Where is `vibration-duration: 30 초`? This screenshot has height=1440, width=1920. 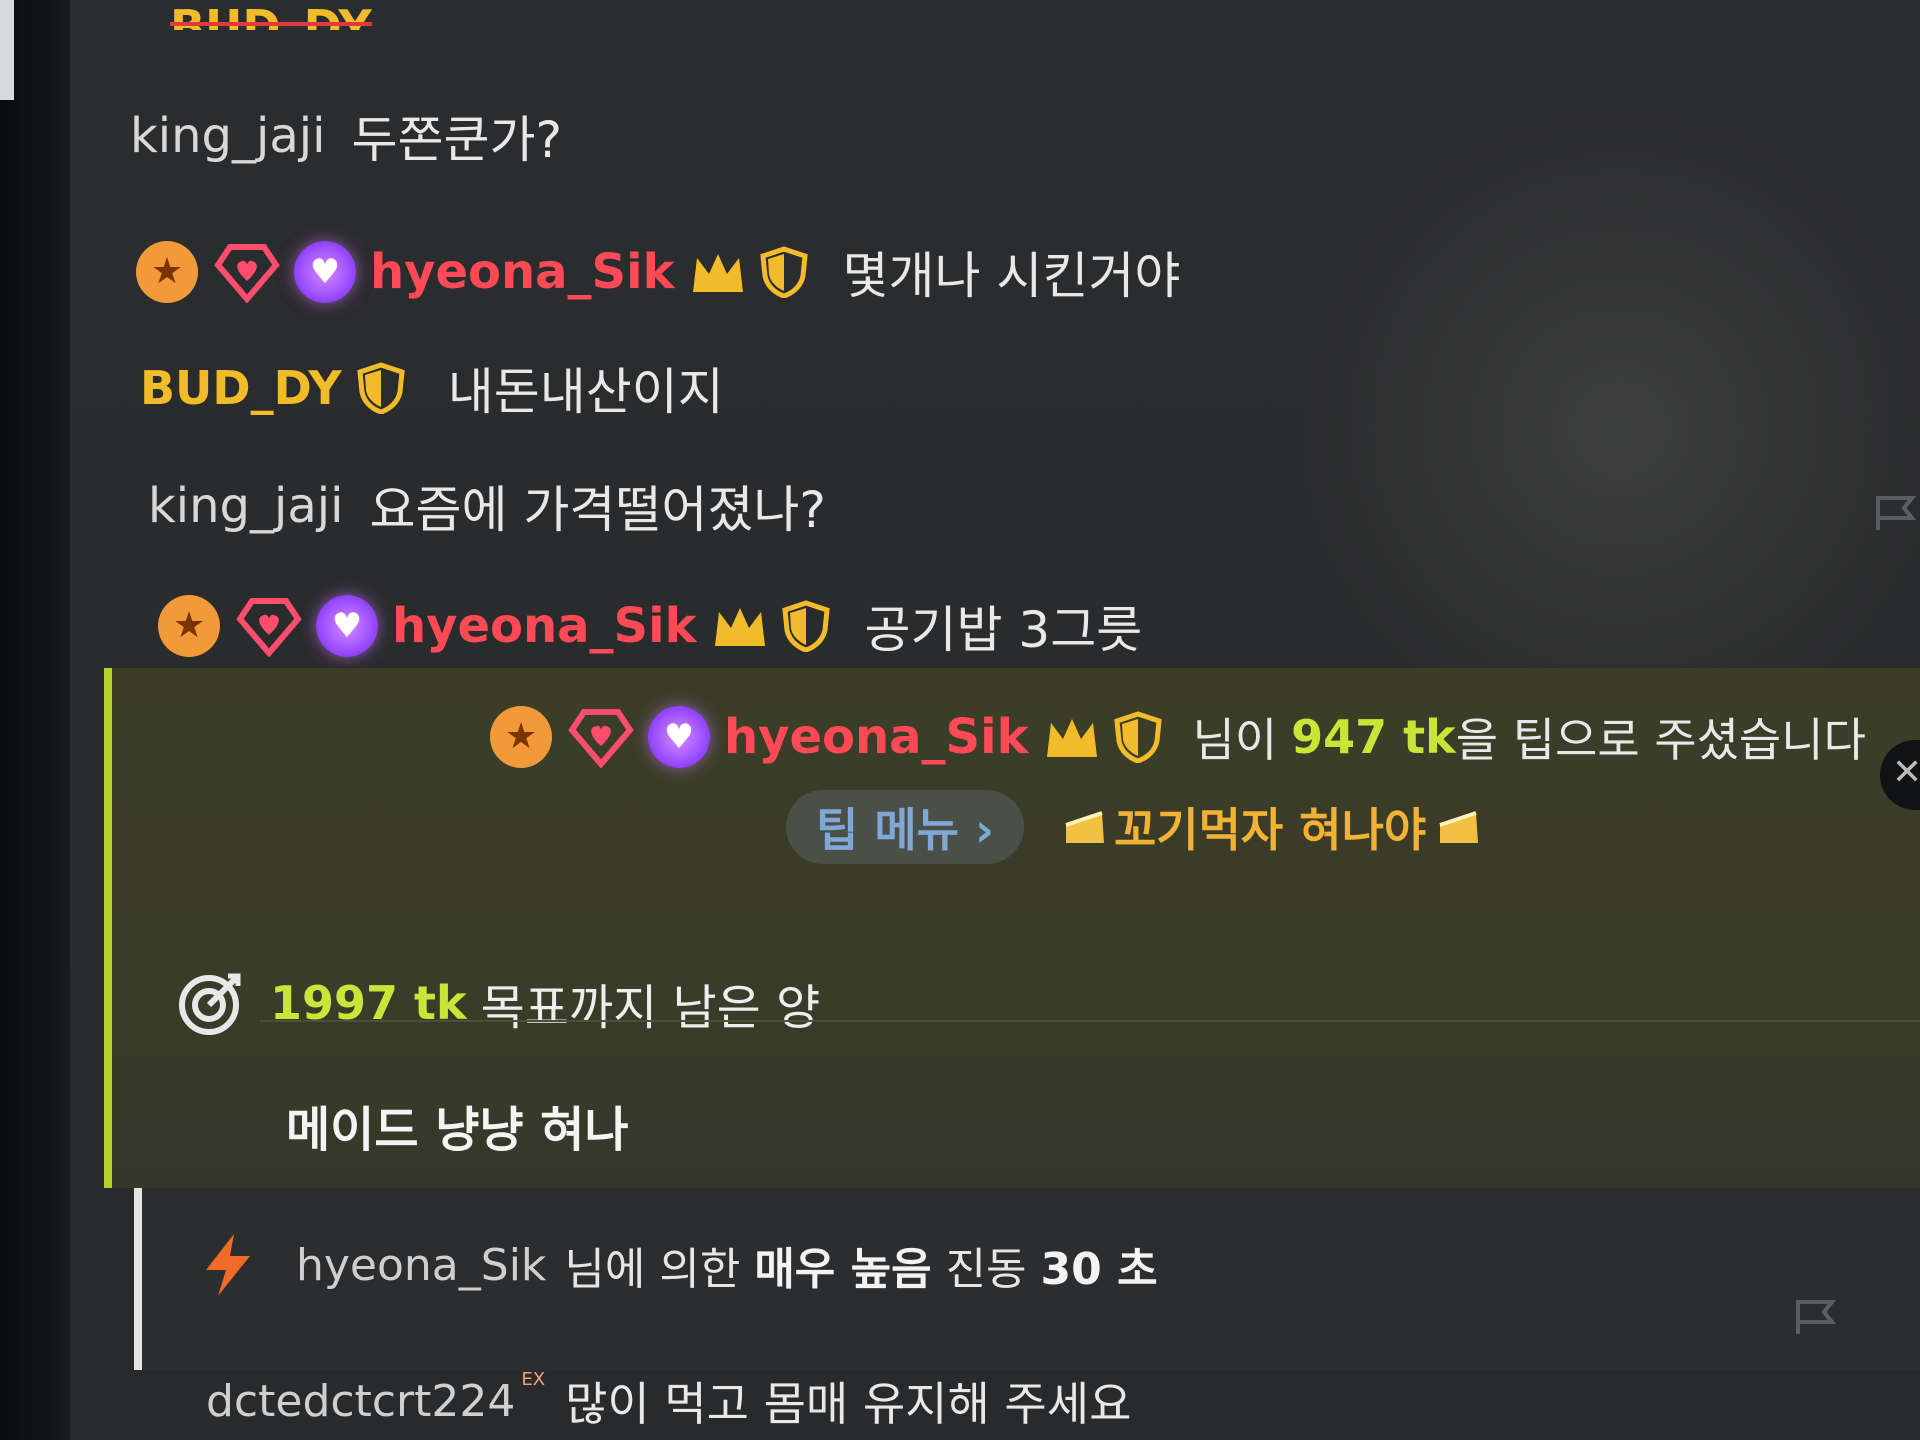
vibration-duration: 30 초 is located at coordinates (1099, 1269).